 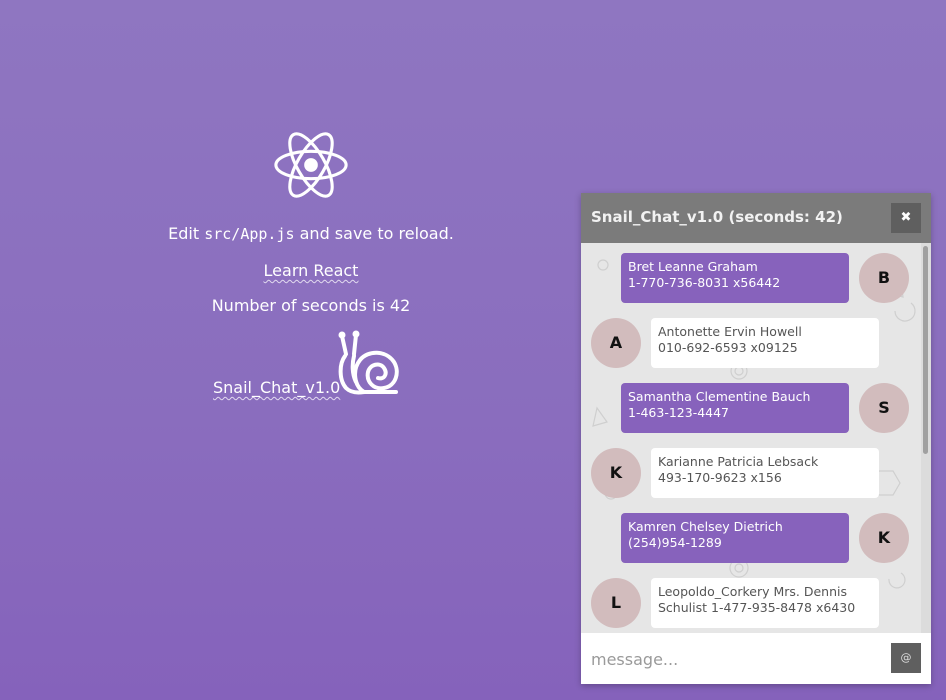 I want to click on edit-instruction: Edit src/App.js and save to reload., so click(x=311, y=233).